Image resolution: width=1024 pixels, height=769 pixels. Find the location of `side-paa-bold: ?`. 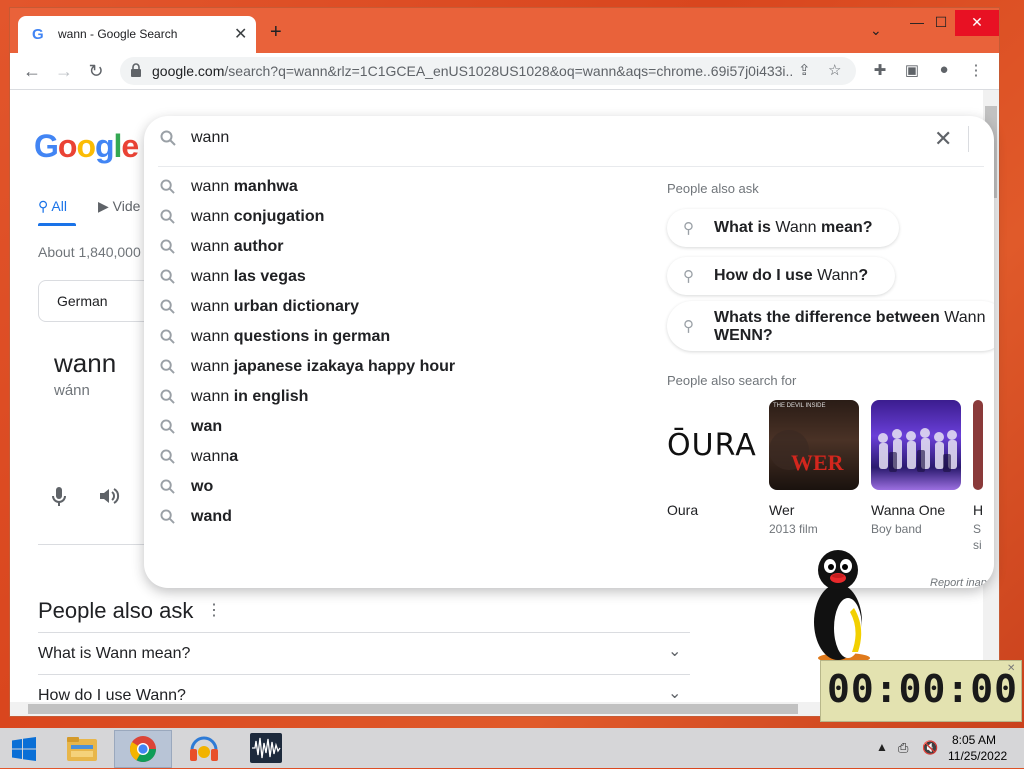

side-paa-bold: ? is located at coordinates (863, 275).